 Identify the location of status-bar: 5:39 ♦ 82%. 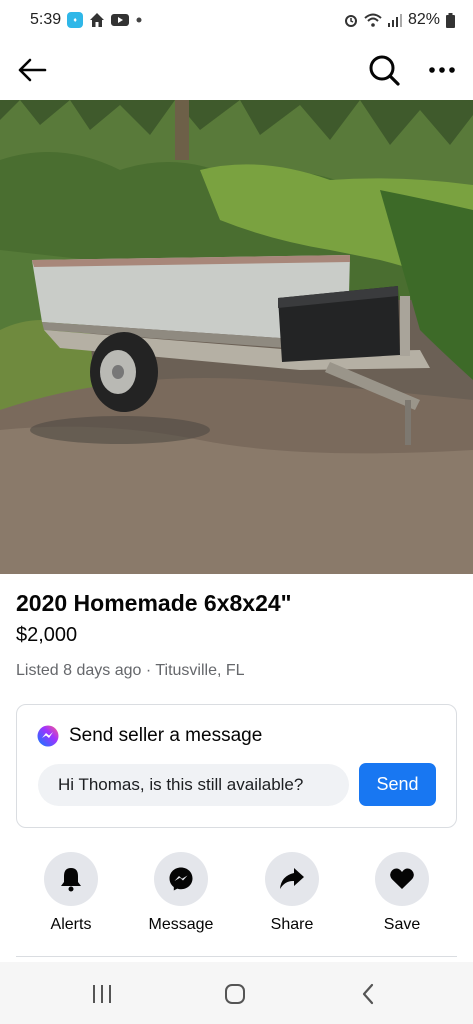
(236, 20).